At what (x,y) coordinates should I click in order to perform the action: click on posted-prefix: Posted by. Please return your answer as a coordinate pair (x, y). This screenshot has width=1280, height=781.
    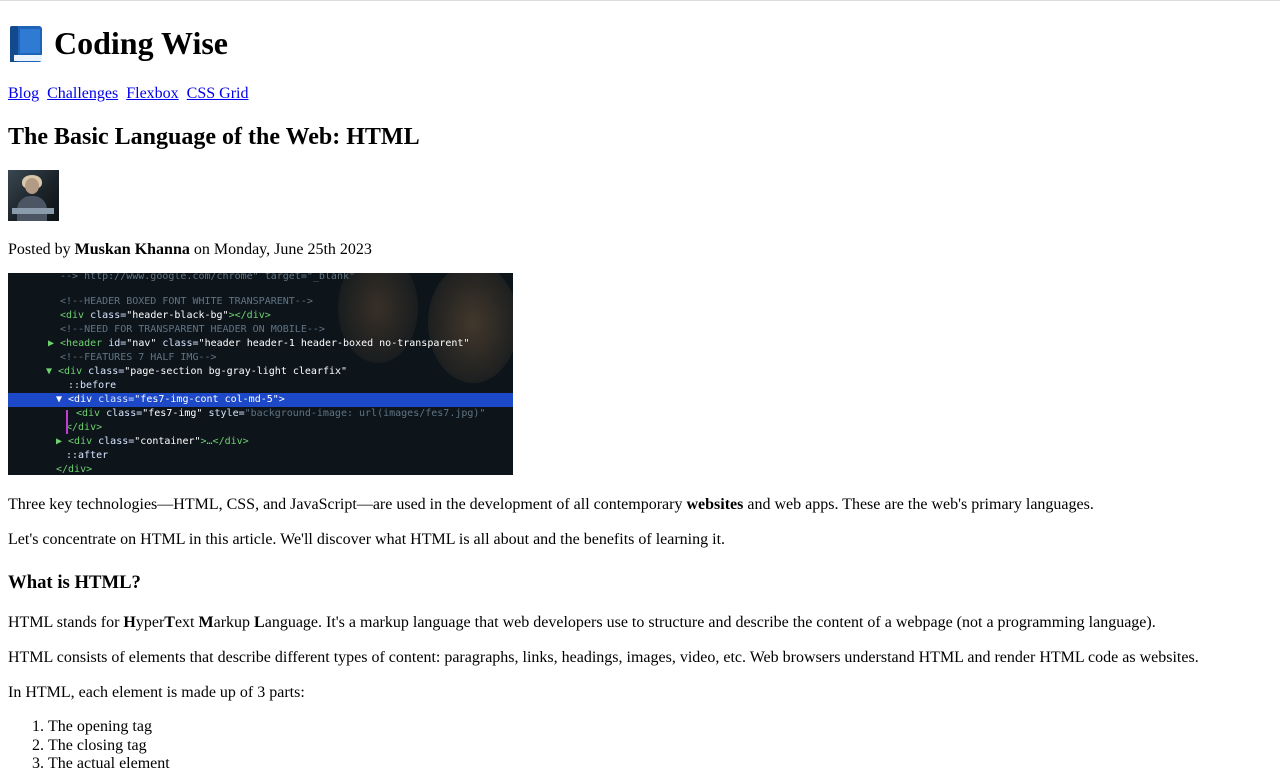
    Looking at the image, I should click on (39, 249).